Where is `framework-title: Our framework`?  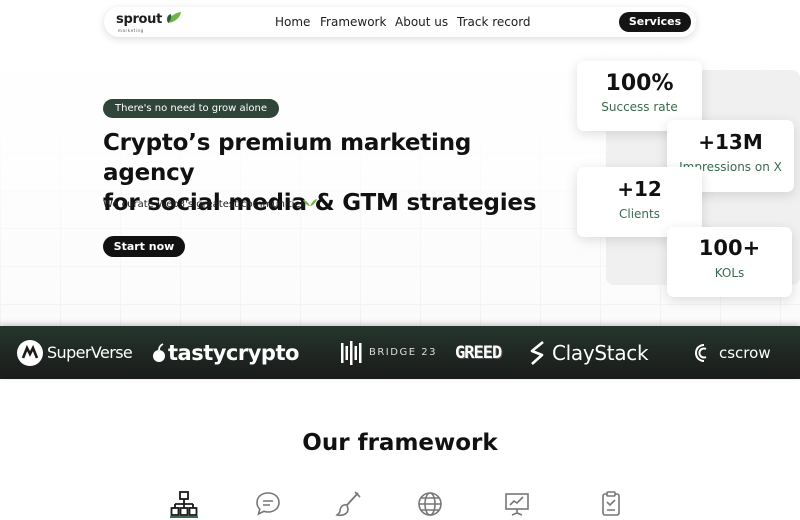
framework-title: Our framework is located at coordinates (400, 443).